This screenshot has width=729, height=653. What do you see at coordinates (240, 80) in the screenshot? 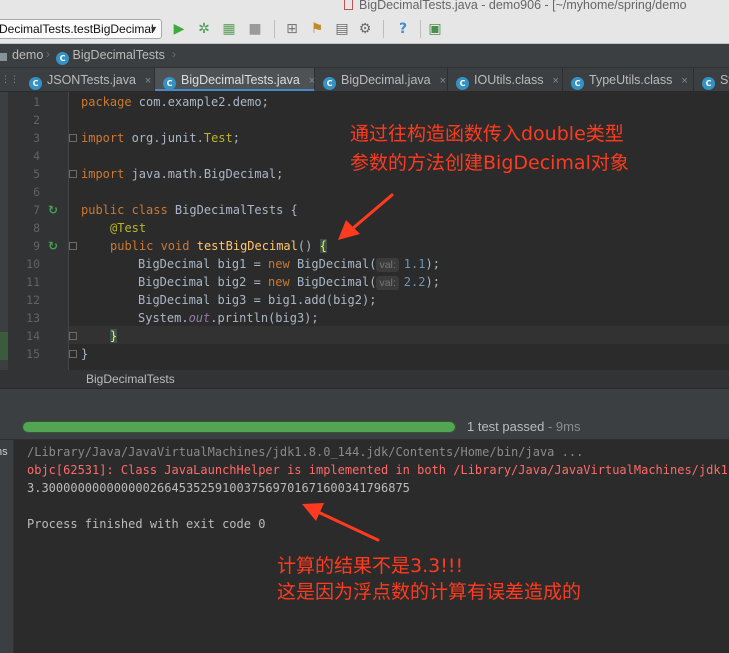
I see `tab-label: BigDecimalTests.java` at bounding box center [240, 80].